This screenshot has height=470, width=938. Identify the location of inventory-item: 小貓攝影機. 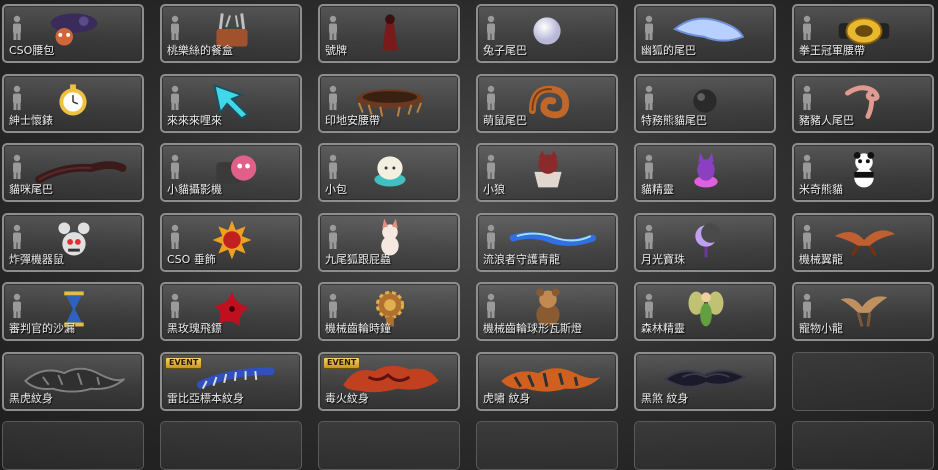
(231, 172).